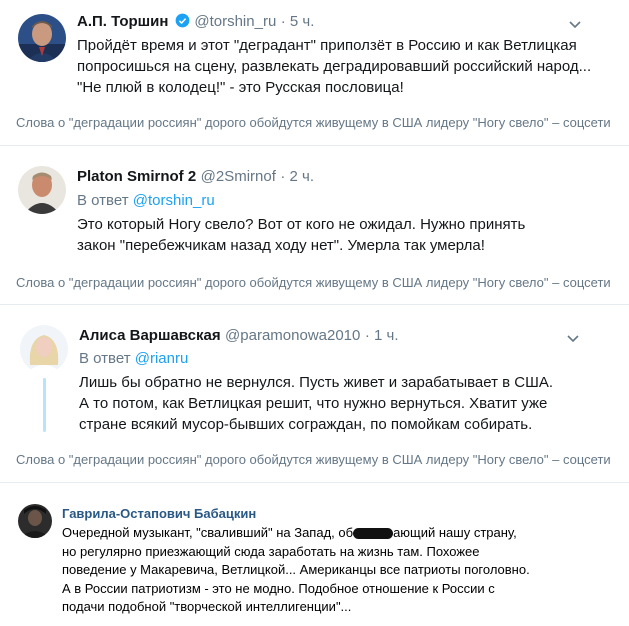 The width and height of the screenshot is (629, 626). I want to click on reply-to-link: @rianru, so click(162, 358).